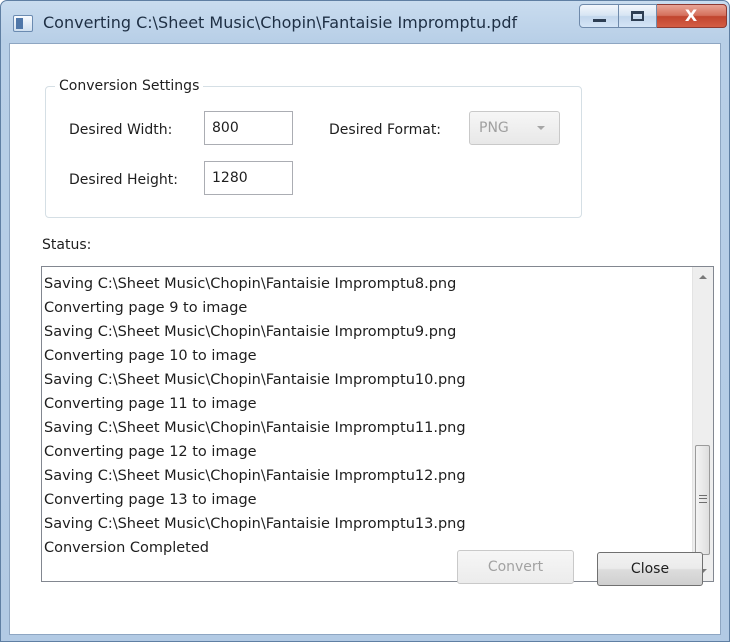  What do you see at coordinates (702, 424) in the screenshot?
I see `status-scrollbar` at bounding box center [702, 424].